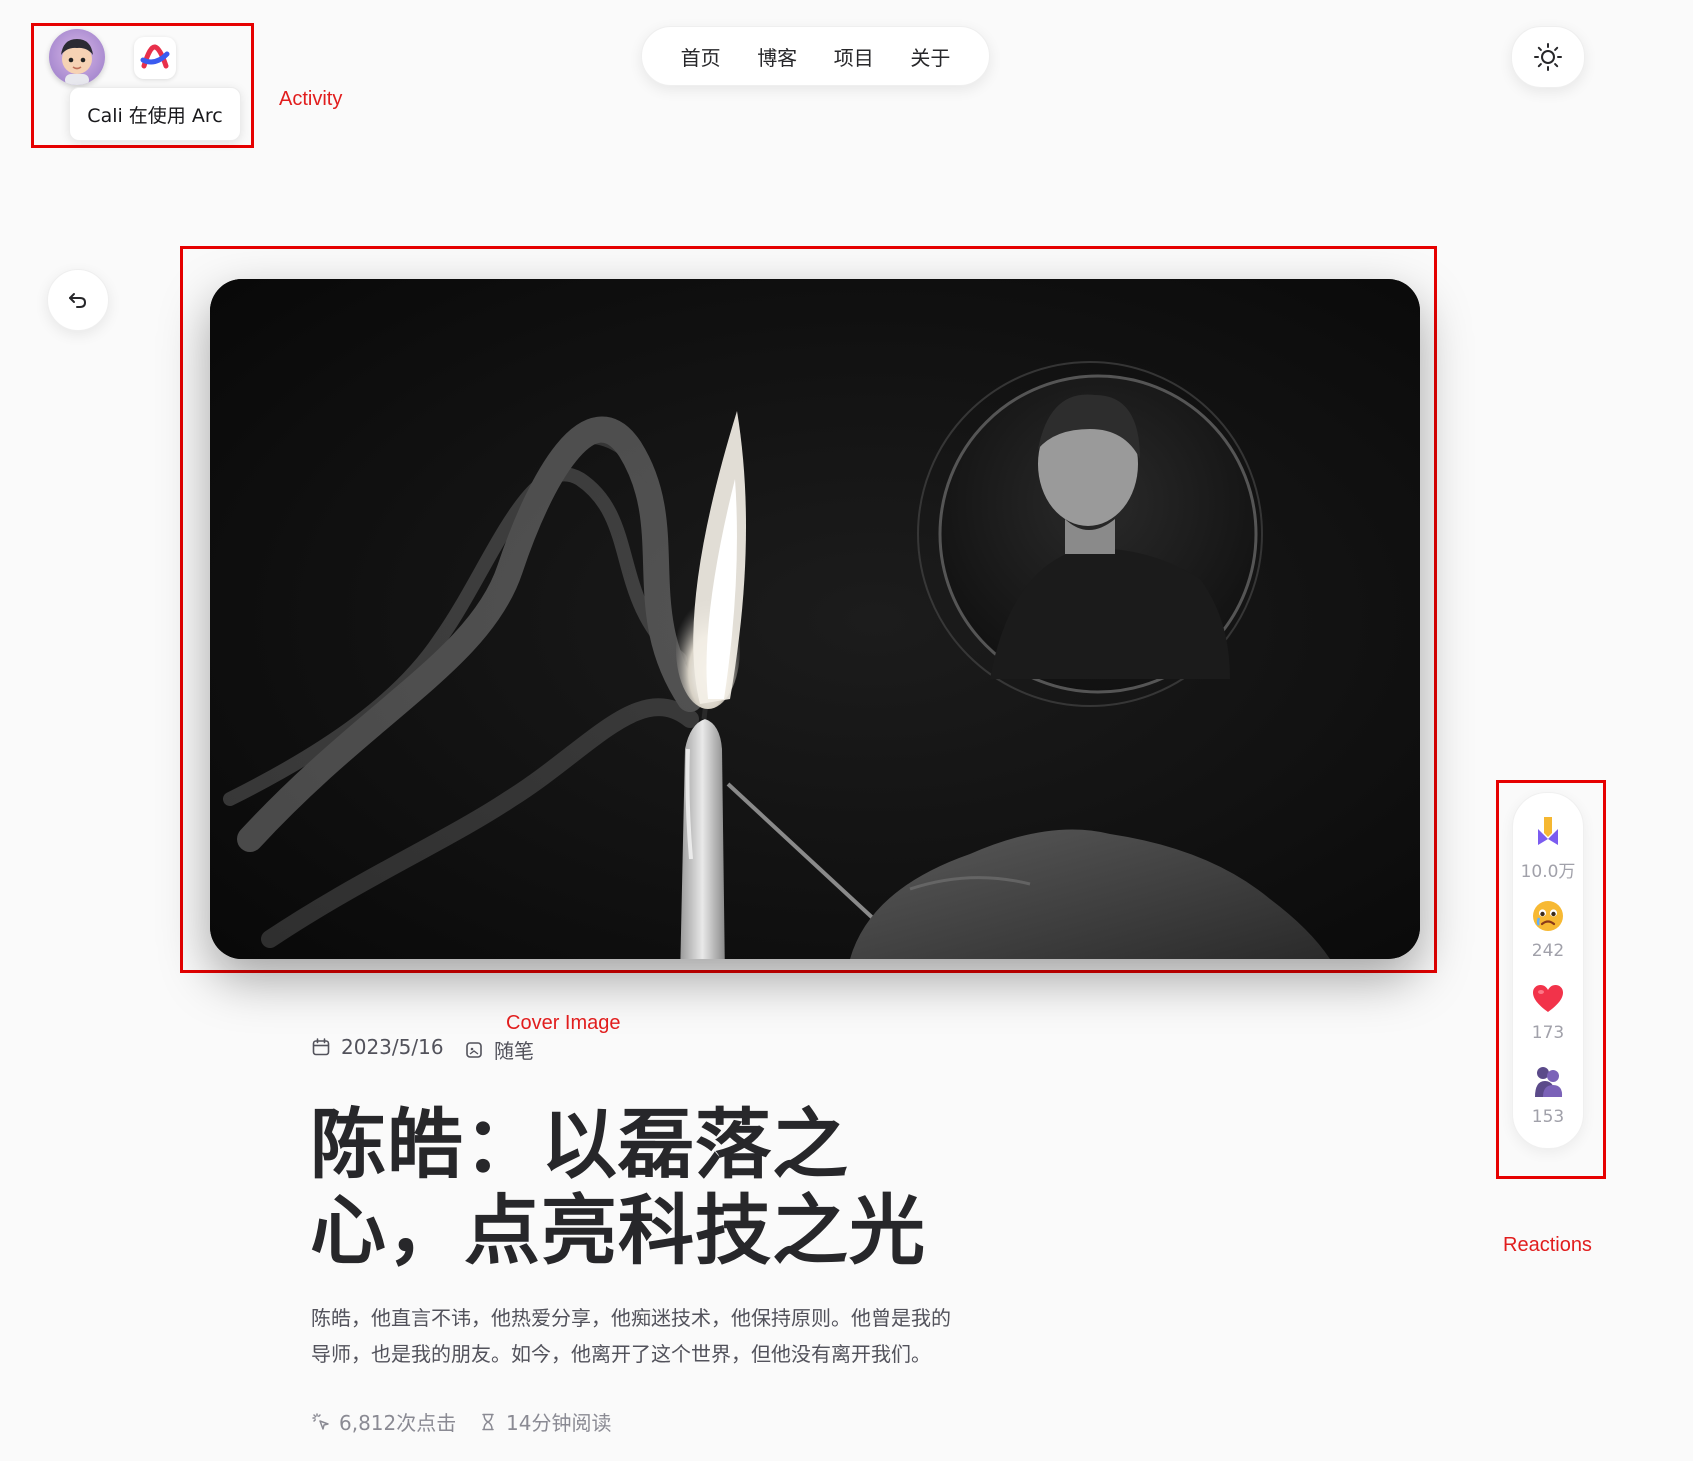  Describe the element at coordinates (1548, 872) in the screenshot. I see `reaction-clap-count: 10.0万` at that location.